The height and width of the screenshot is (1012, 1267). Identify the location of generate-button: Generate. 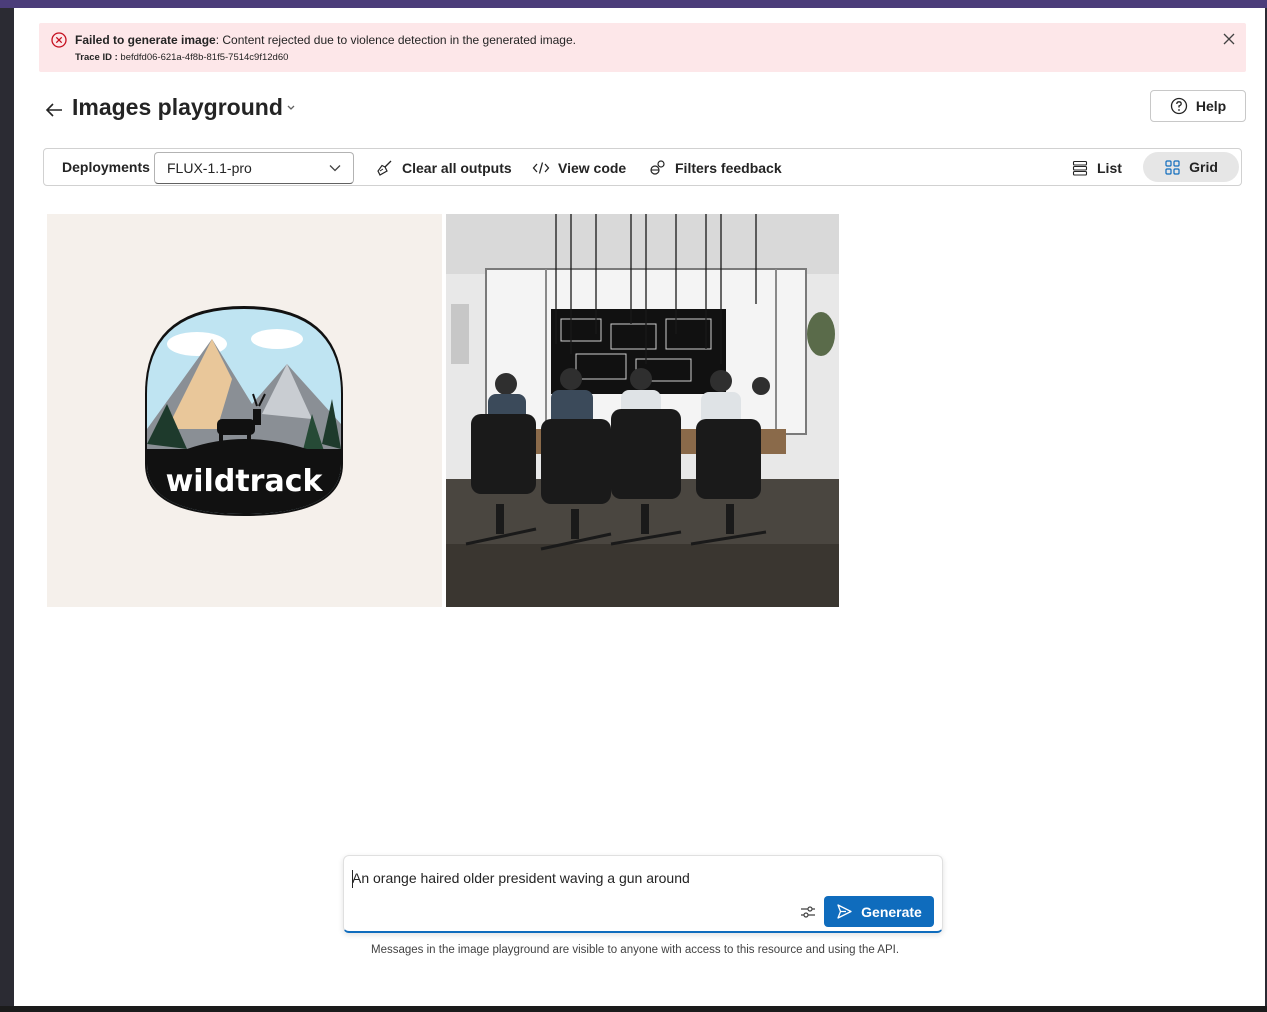
(879, 911).